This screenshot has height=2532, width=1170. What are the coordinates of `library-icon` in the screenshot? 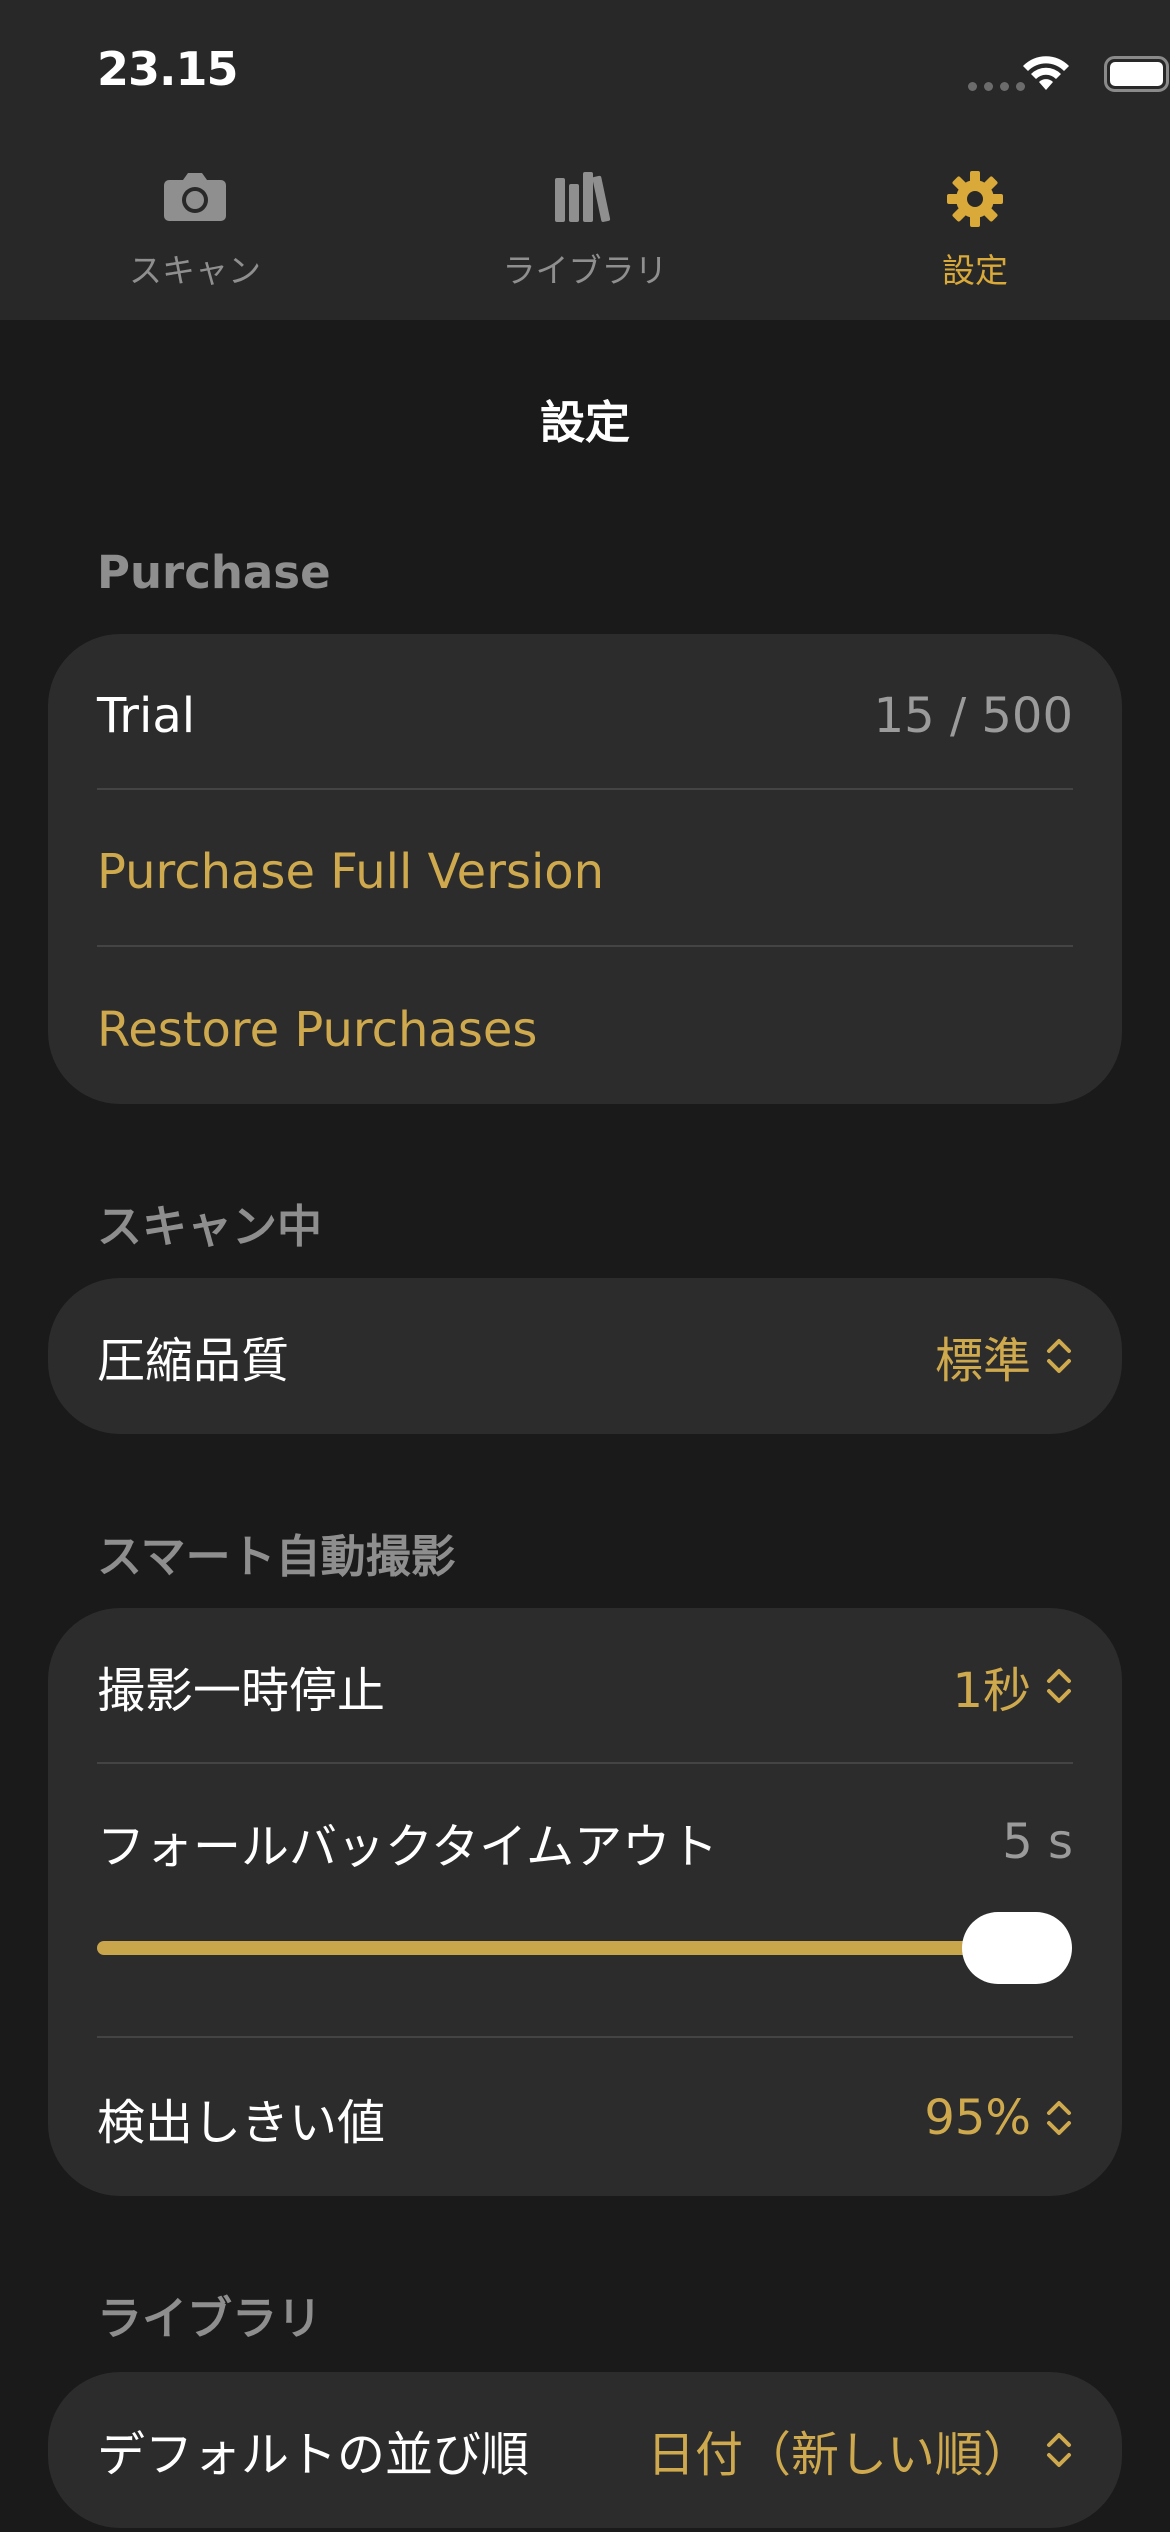 It's located at (585, 203).